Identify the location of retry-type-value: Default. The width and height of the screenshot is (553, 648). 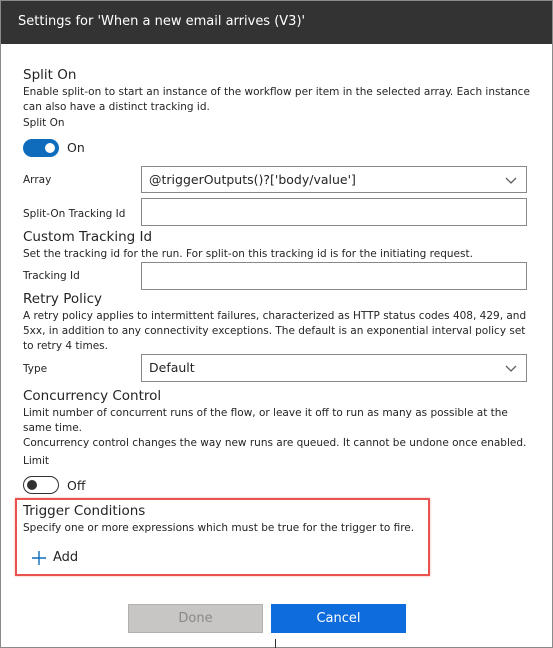
(172, 367).